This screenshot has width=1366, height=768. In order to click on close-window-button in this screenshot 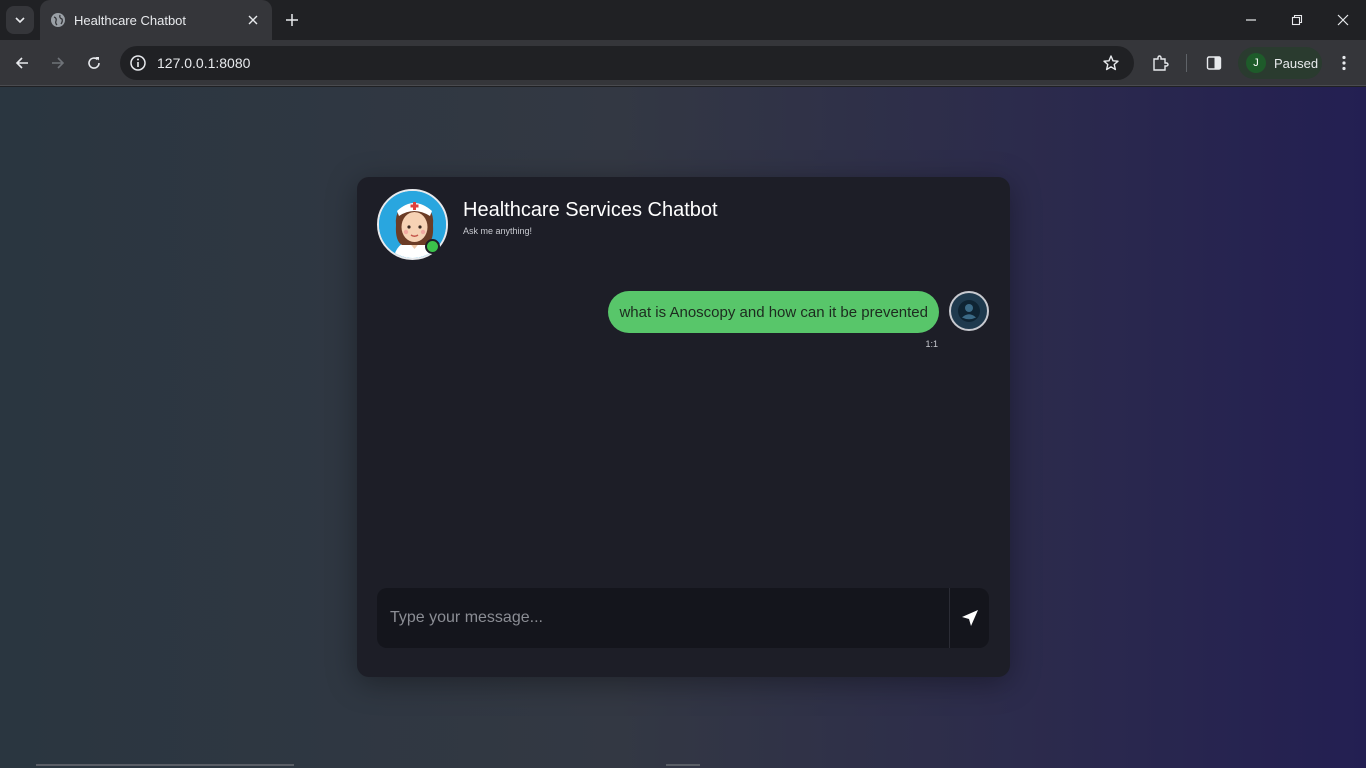, I will do `click(1343, 20)`.